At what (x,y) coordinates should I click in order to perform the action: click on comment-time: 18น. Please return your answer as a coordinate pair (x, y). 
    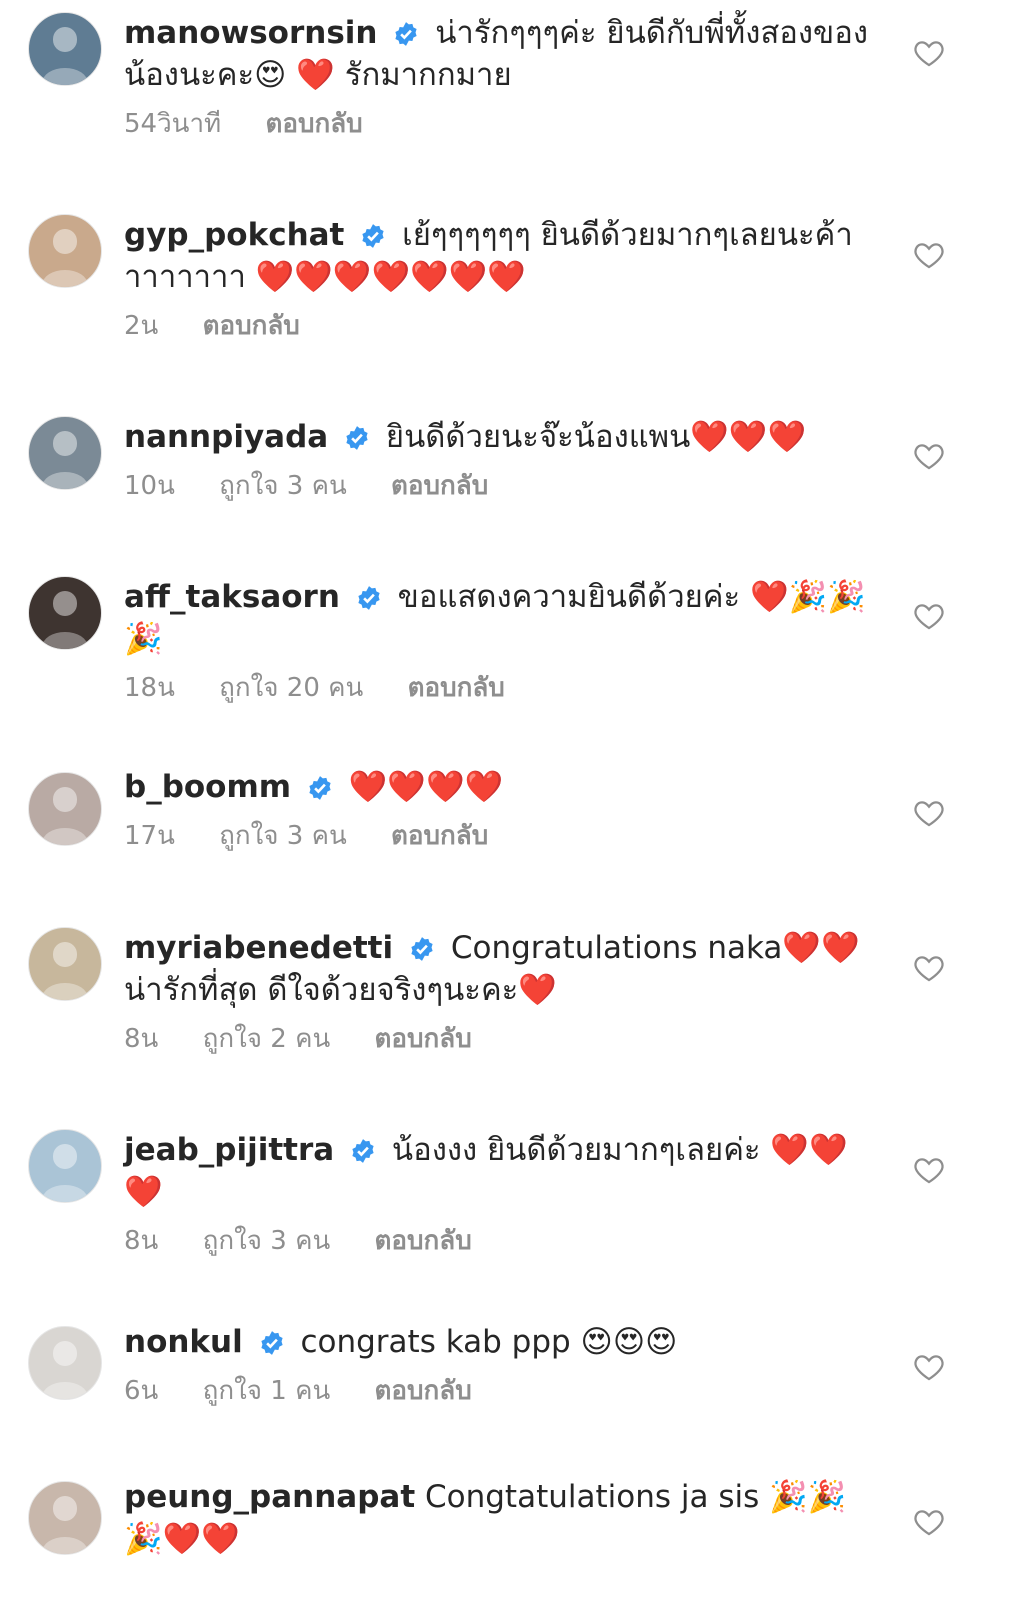
    Looking at the image, I should click on (149, 688).